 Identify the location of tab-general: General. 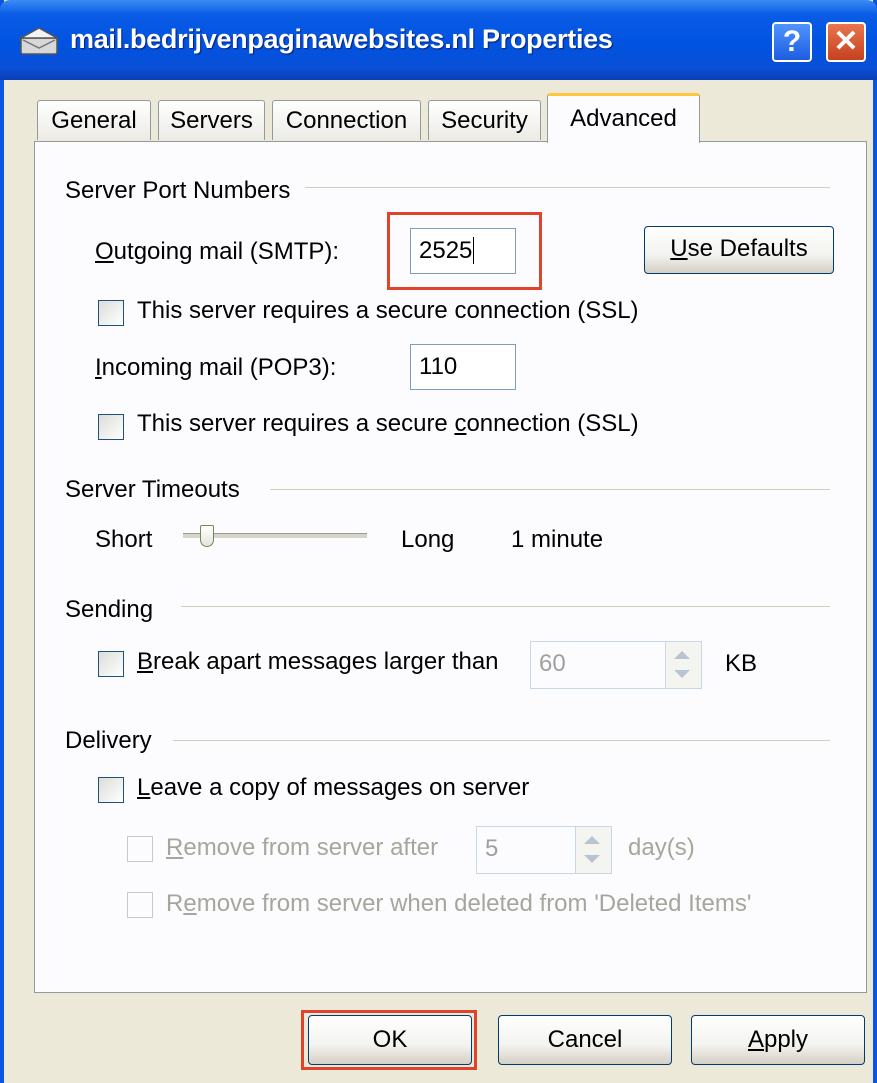
(94, 120).